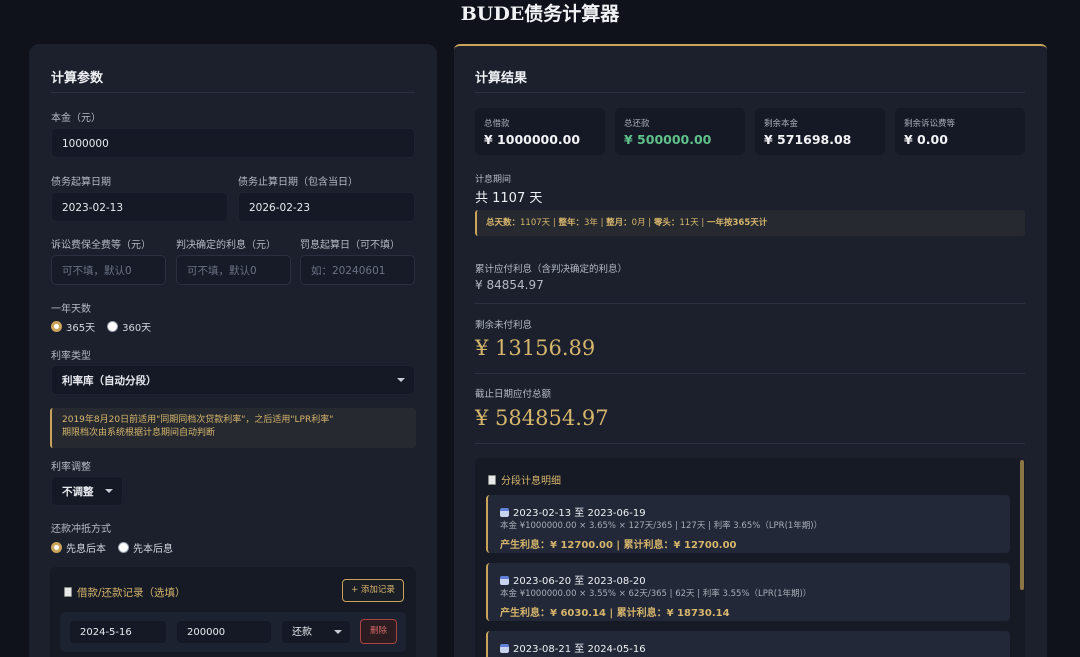  What do you see at coordinates (497, 124) in the screenshot?
I see `stat-label: 总借款` at bounding box center [497, 124].